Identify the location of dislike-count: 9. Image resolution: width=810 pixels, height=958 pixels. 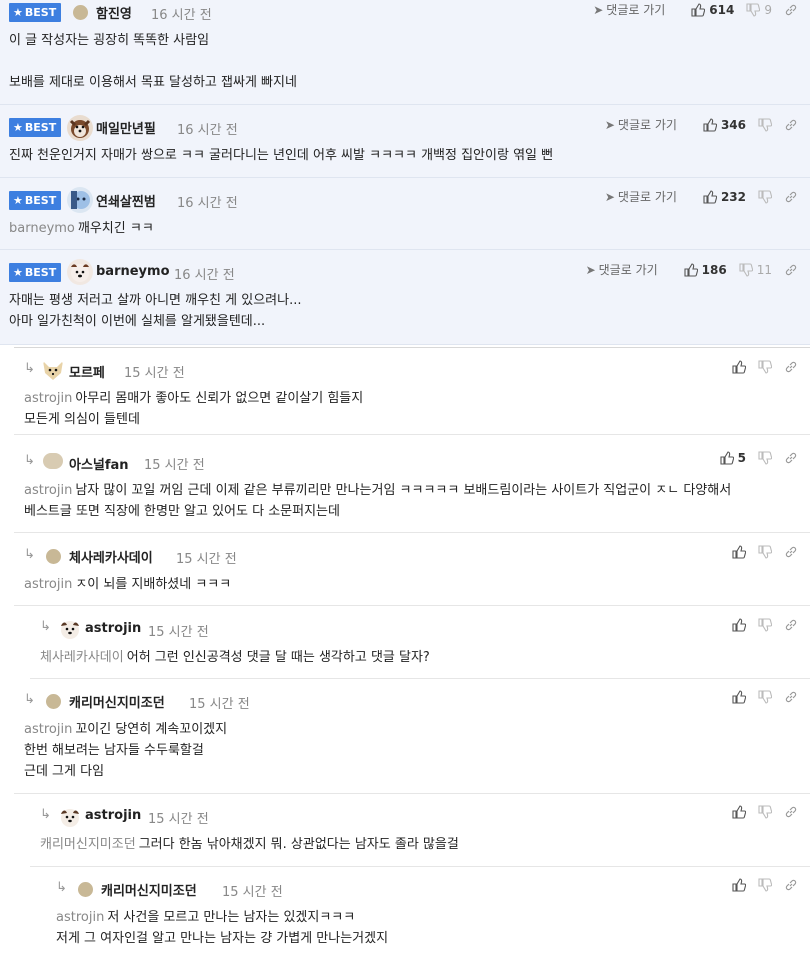
(768, 9).